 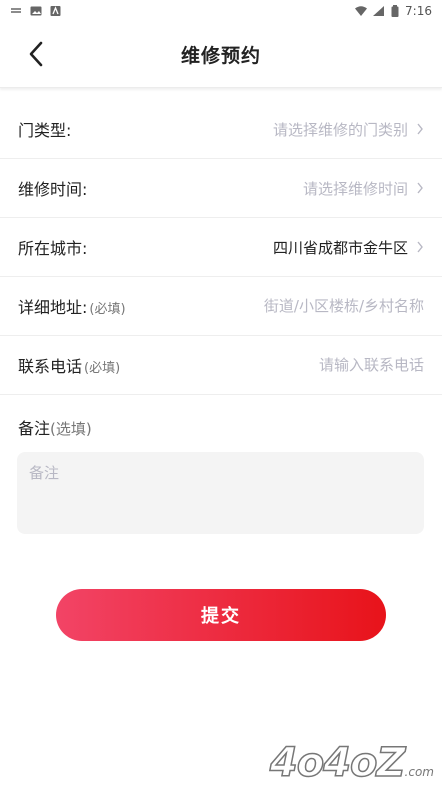 What do you see at coordinates (53, 248) in the screenshot?
I see `city-label: 所在城市:` at bounding box center [53, 248].